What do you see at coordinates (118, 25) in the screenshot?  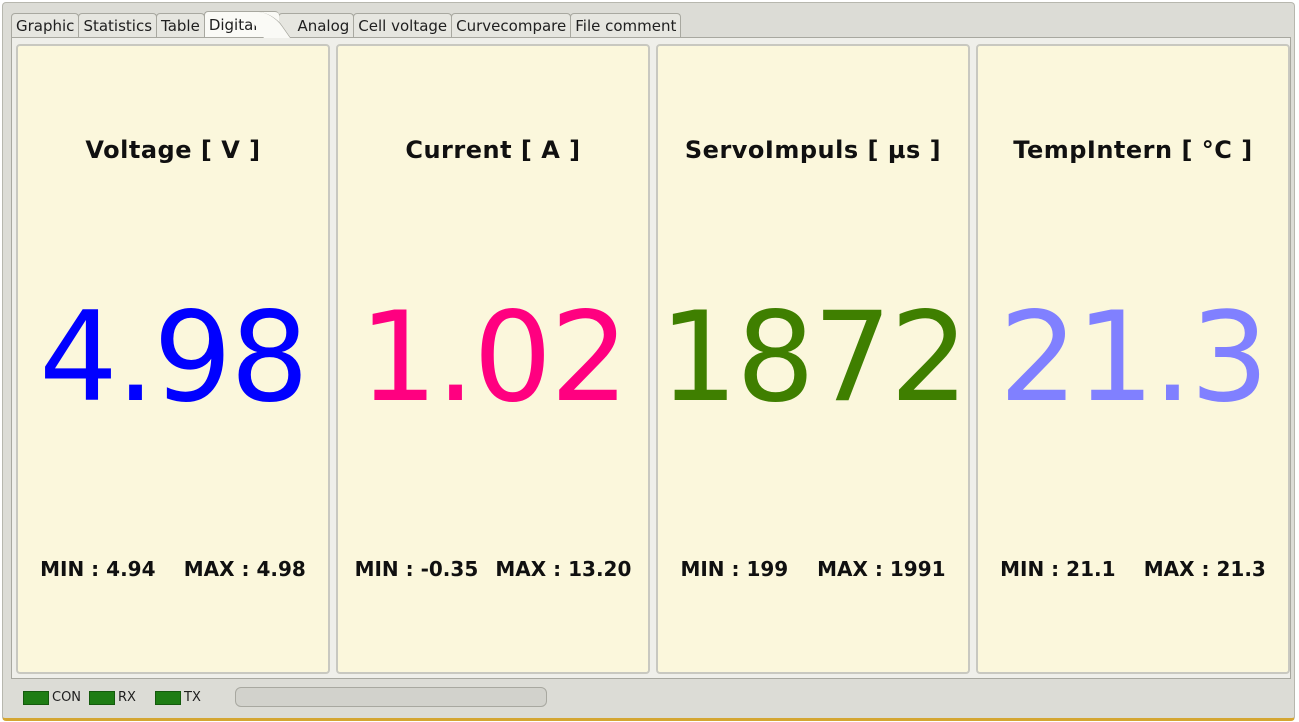 I see `tab-statistics: Statistics` at bounding box center [118, 25].